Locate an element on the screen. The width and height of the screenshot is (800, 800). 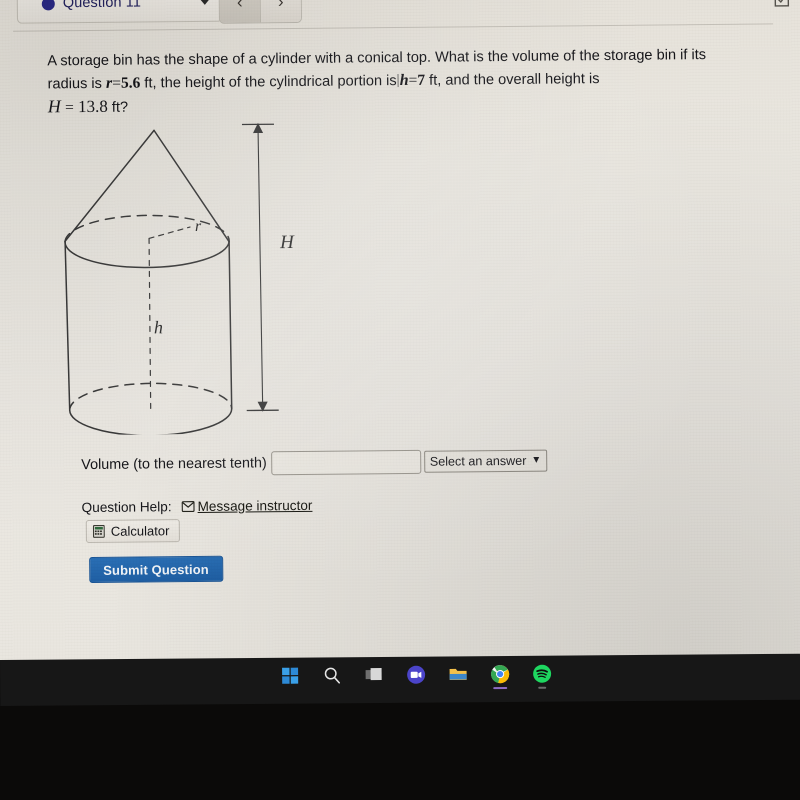
math-eq-3: = is located at coordinates (69, 108).